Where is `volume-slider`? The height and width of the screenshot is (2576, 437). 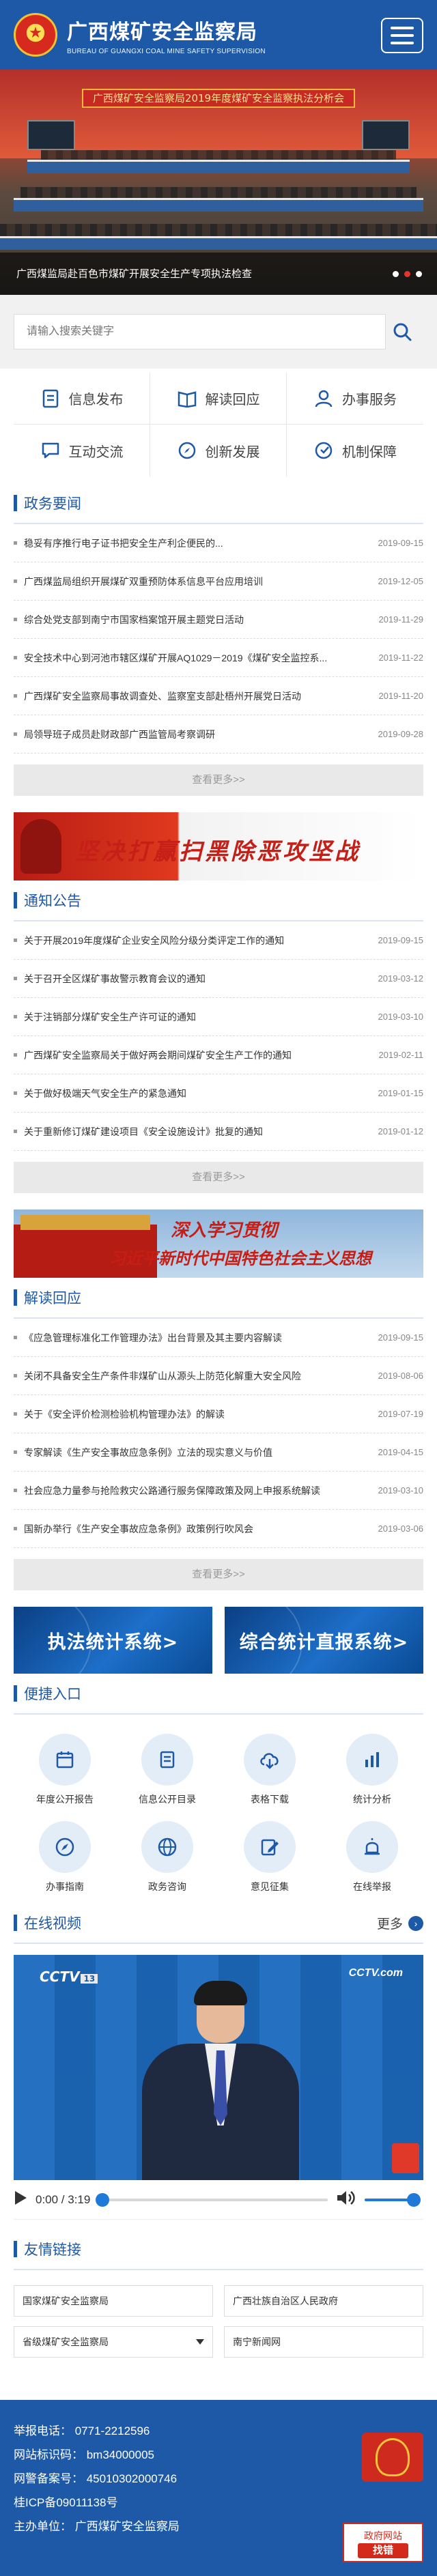 volume-slider is located at coordinates (393, 2199).